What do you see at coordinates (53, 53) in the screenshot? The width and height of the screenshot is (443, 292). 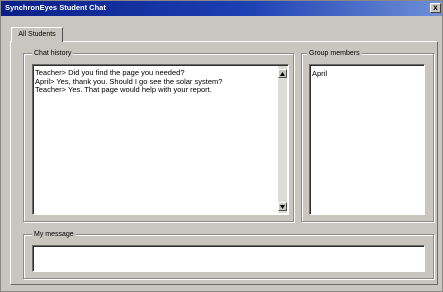 I see `chat-history-label: Chat history` at bounding box center [53, 53].